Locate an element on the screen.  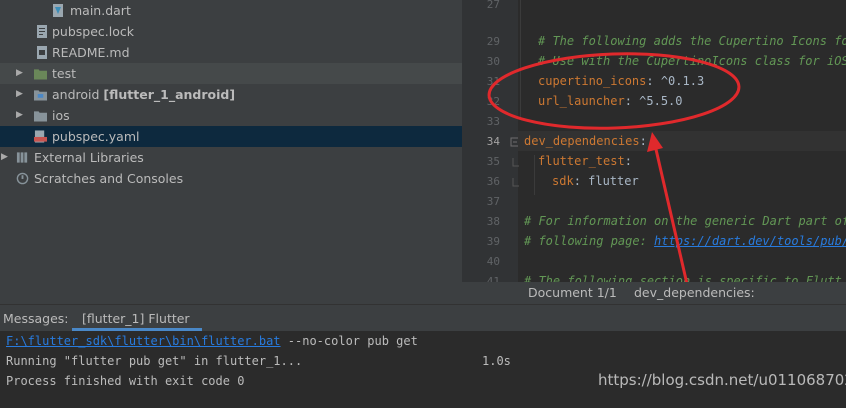
console-elapsed-time: 1.0s is located at coordinates (496, 361).